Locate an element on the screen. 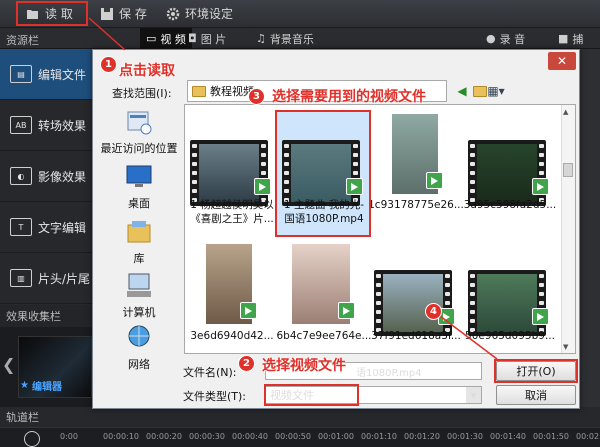 This screenshot has width=600, height=447. filename-label: 文件名(N): is located at coordinates (210, 372).